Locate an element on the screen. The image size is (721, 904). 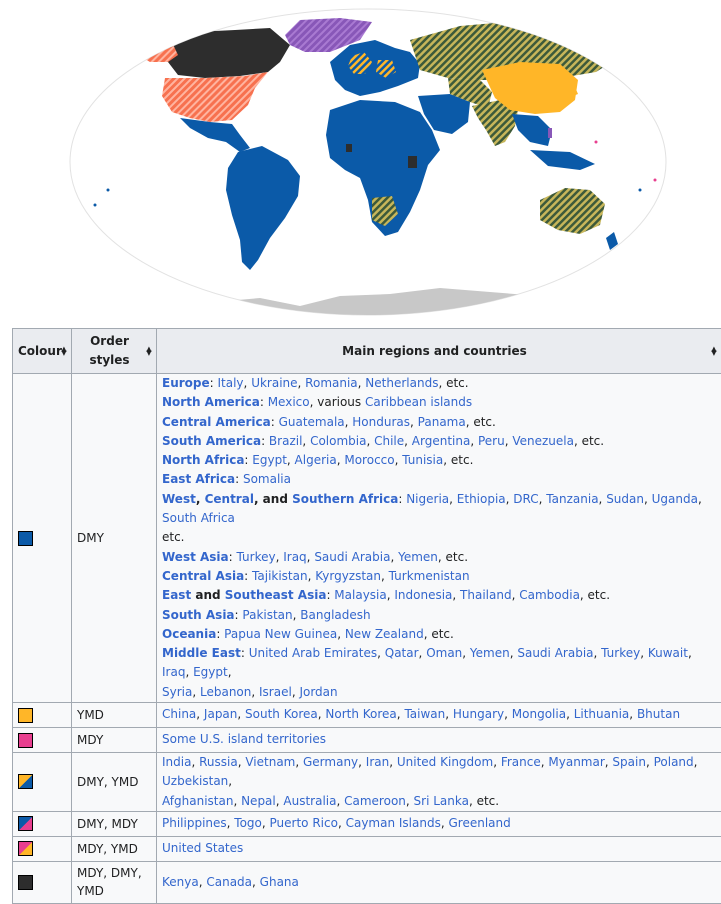
country-link: Togo is located at coordinates (248, 823).